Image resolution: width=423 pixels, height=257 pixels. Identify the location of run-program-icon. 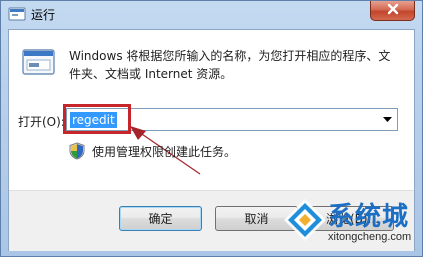
(39, 62).